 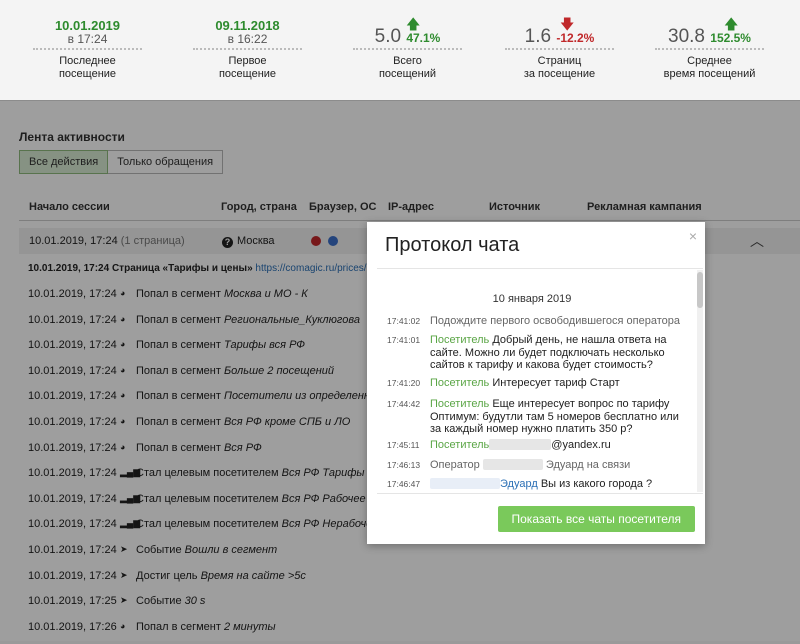 I want to click on stat-label: Страниц за посещение, so click(x=559, y=67).